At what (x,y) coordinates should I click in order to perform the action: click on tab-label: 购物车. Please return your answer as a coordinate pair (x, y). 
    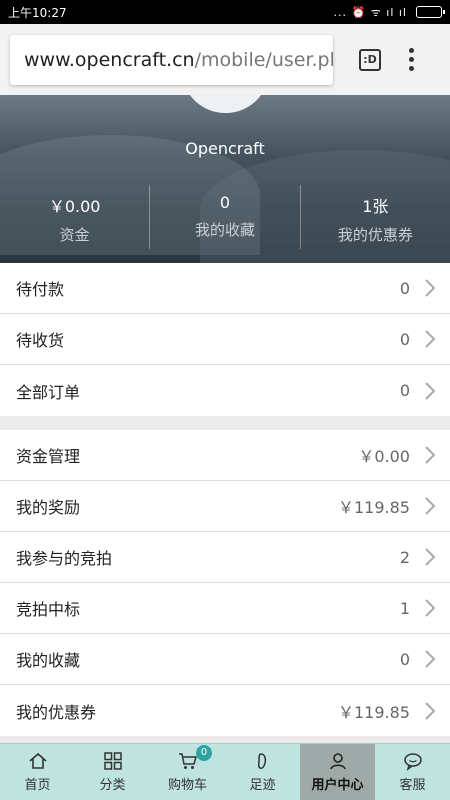
    Looking at the image, I should click on (187, 785).